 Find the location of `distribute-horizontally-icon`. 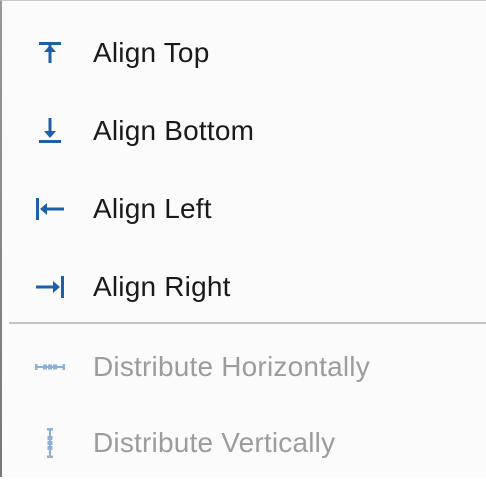

distribute-horizontally-icon is located at coordinates (50, 367).